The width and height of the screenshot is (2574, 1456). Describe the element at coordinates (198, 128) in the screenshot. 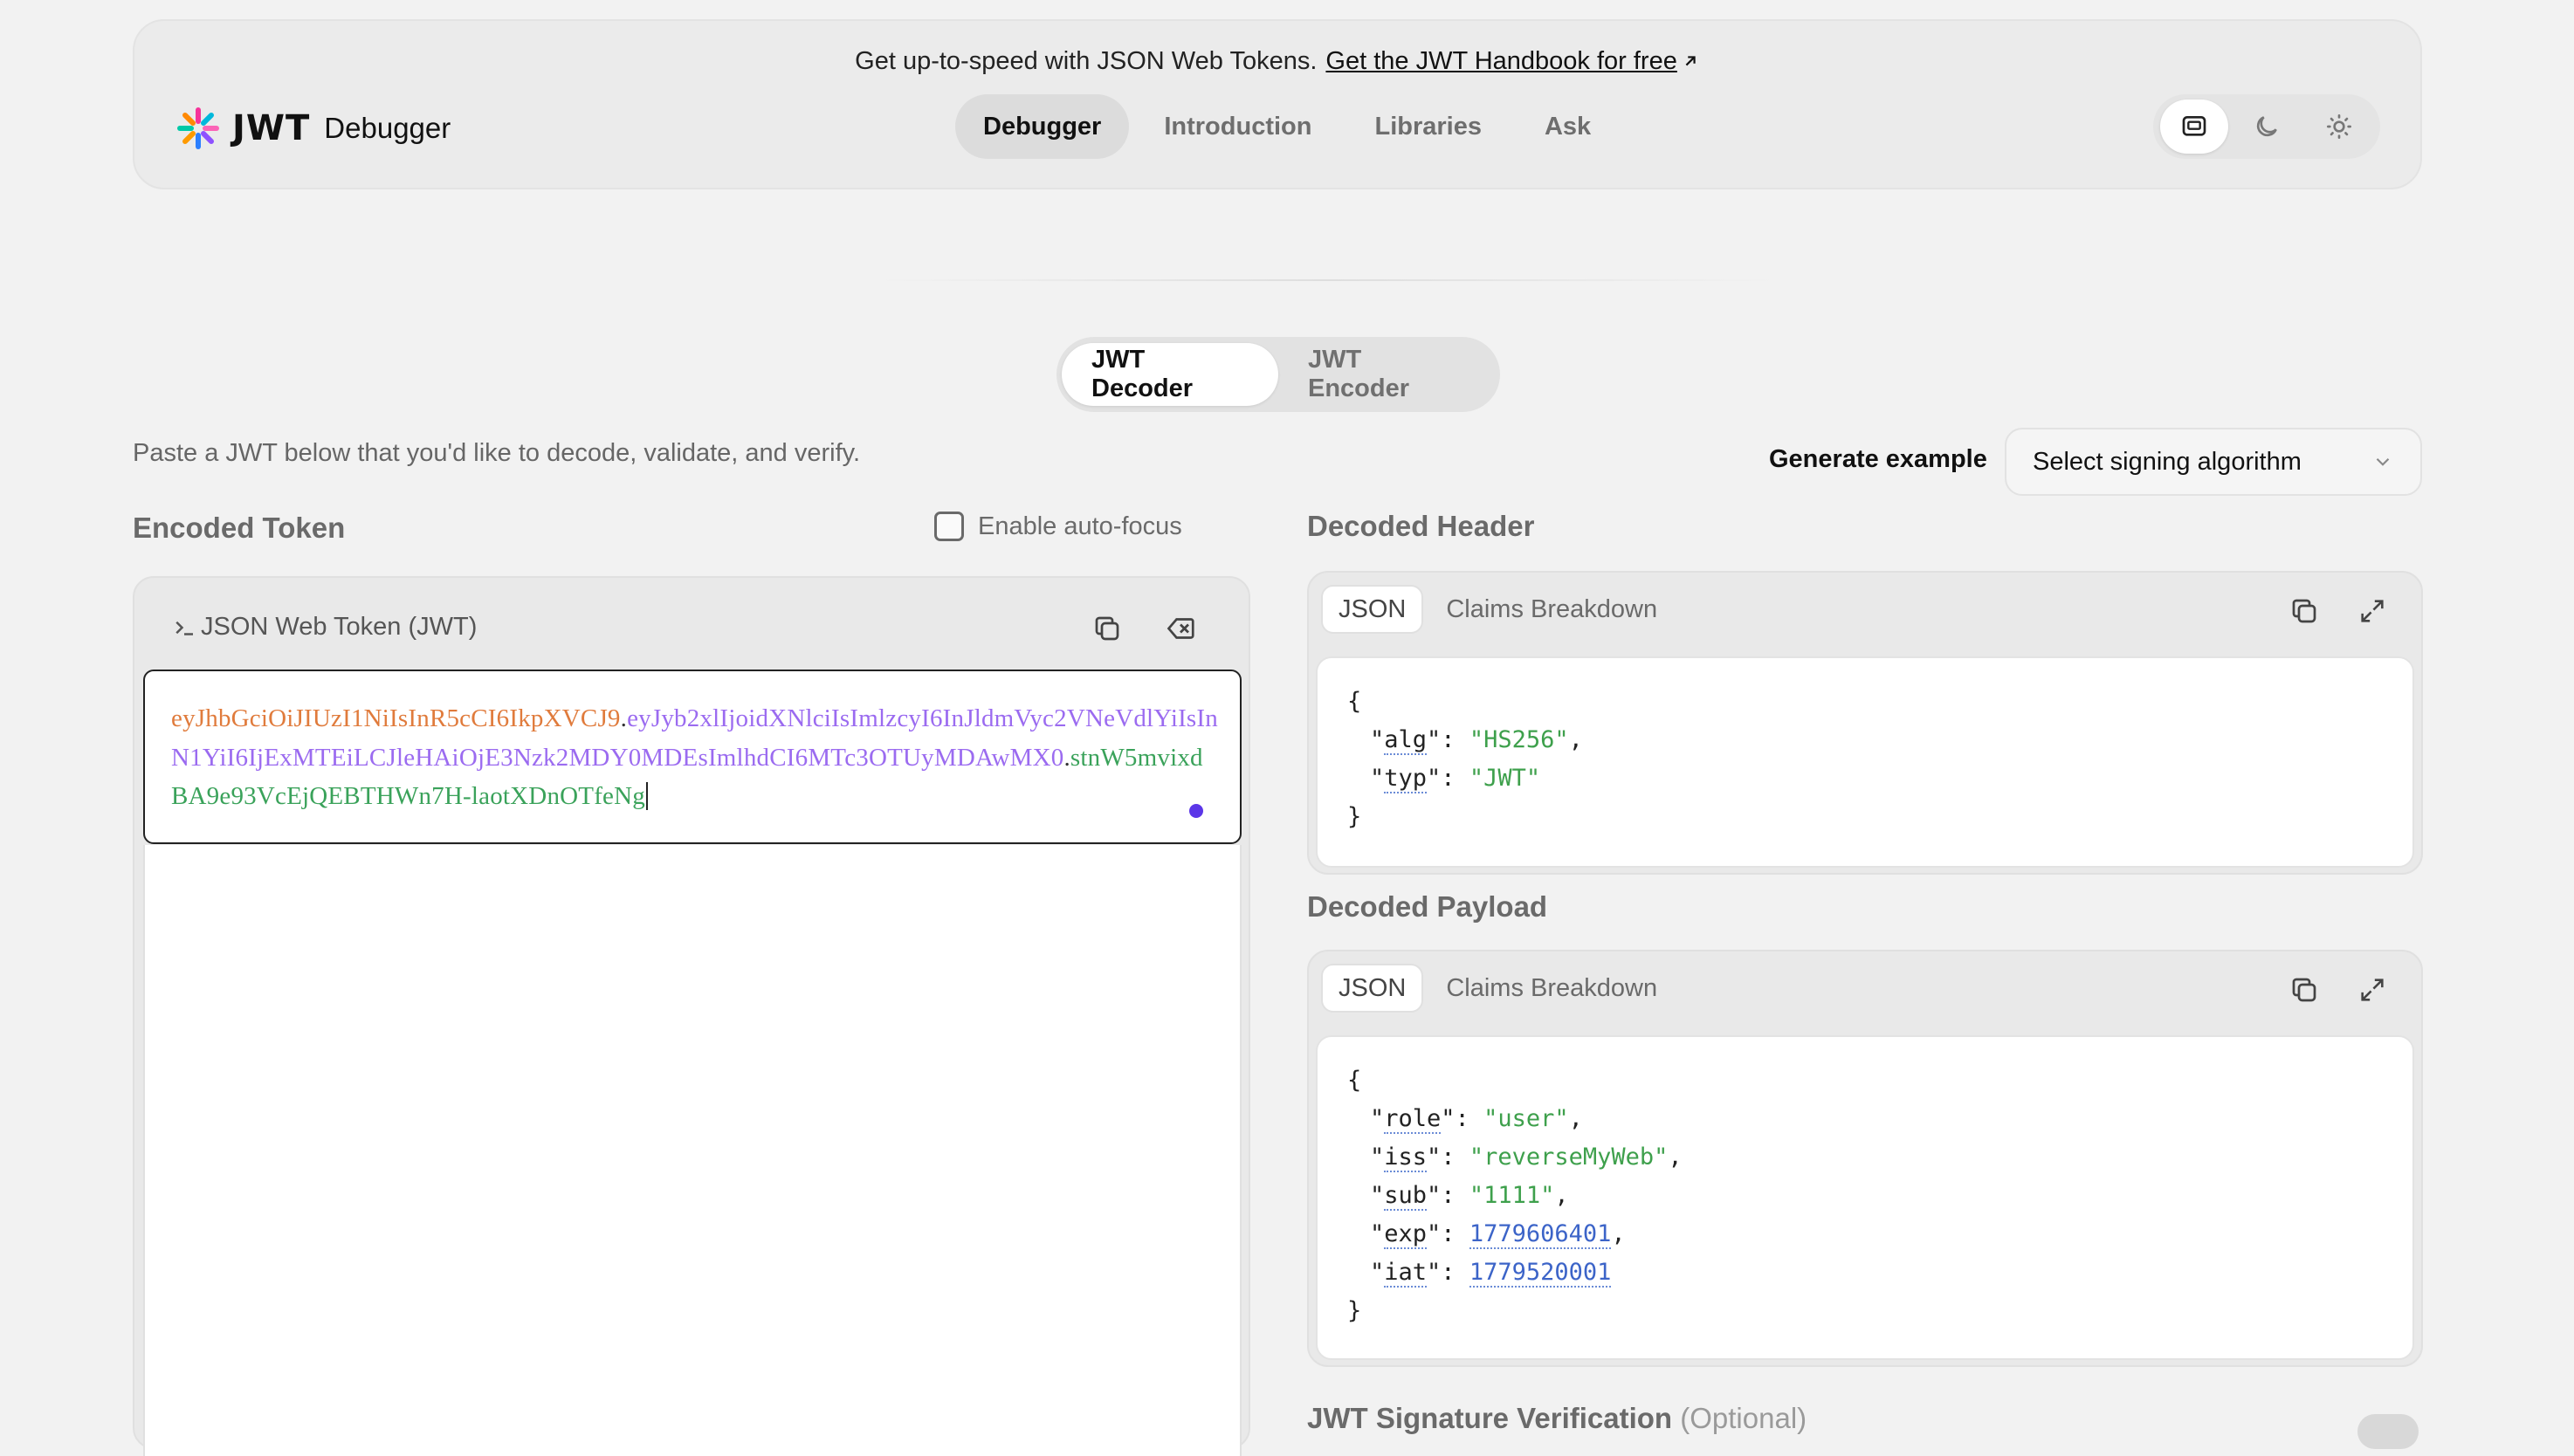

I see `jwt-logo-icon` at that location.